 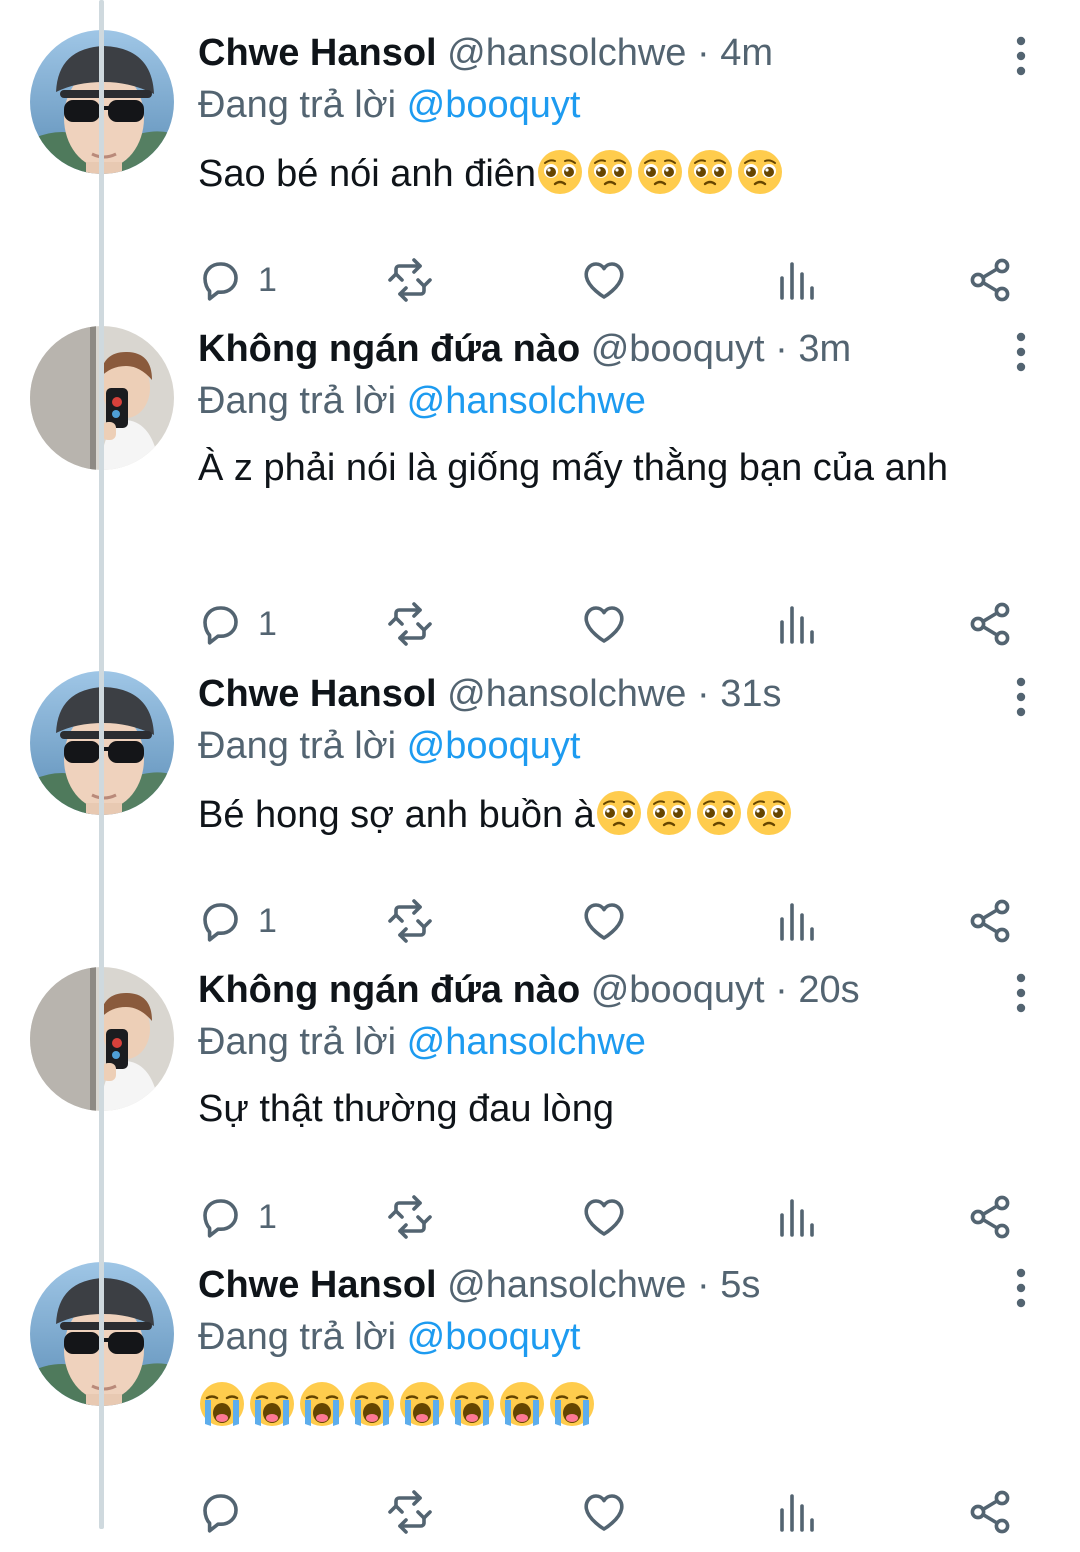 I want to click on tweet-actions, so click(x=611, y=1512).